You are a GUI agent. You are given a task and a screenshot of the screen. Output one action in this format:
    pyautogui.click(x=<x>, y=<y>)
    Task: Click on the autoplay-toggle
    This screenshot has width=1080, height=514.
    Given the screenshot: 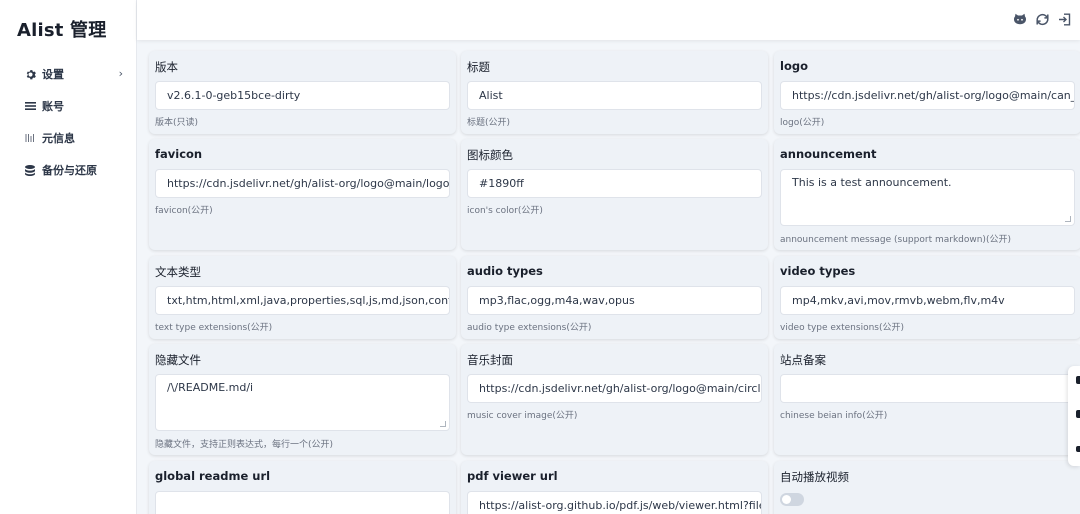 What is the action you would take?
    pyautogui.click(x=792, y=499)
    